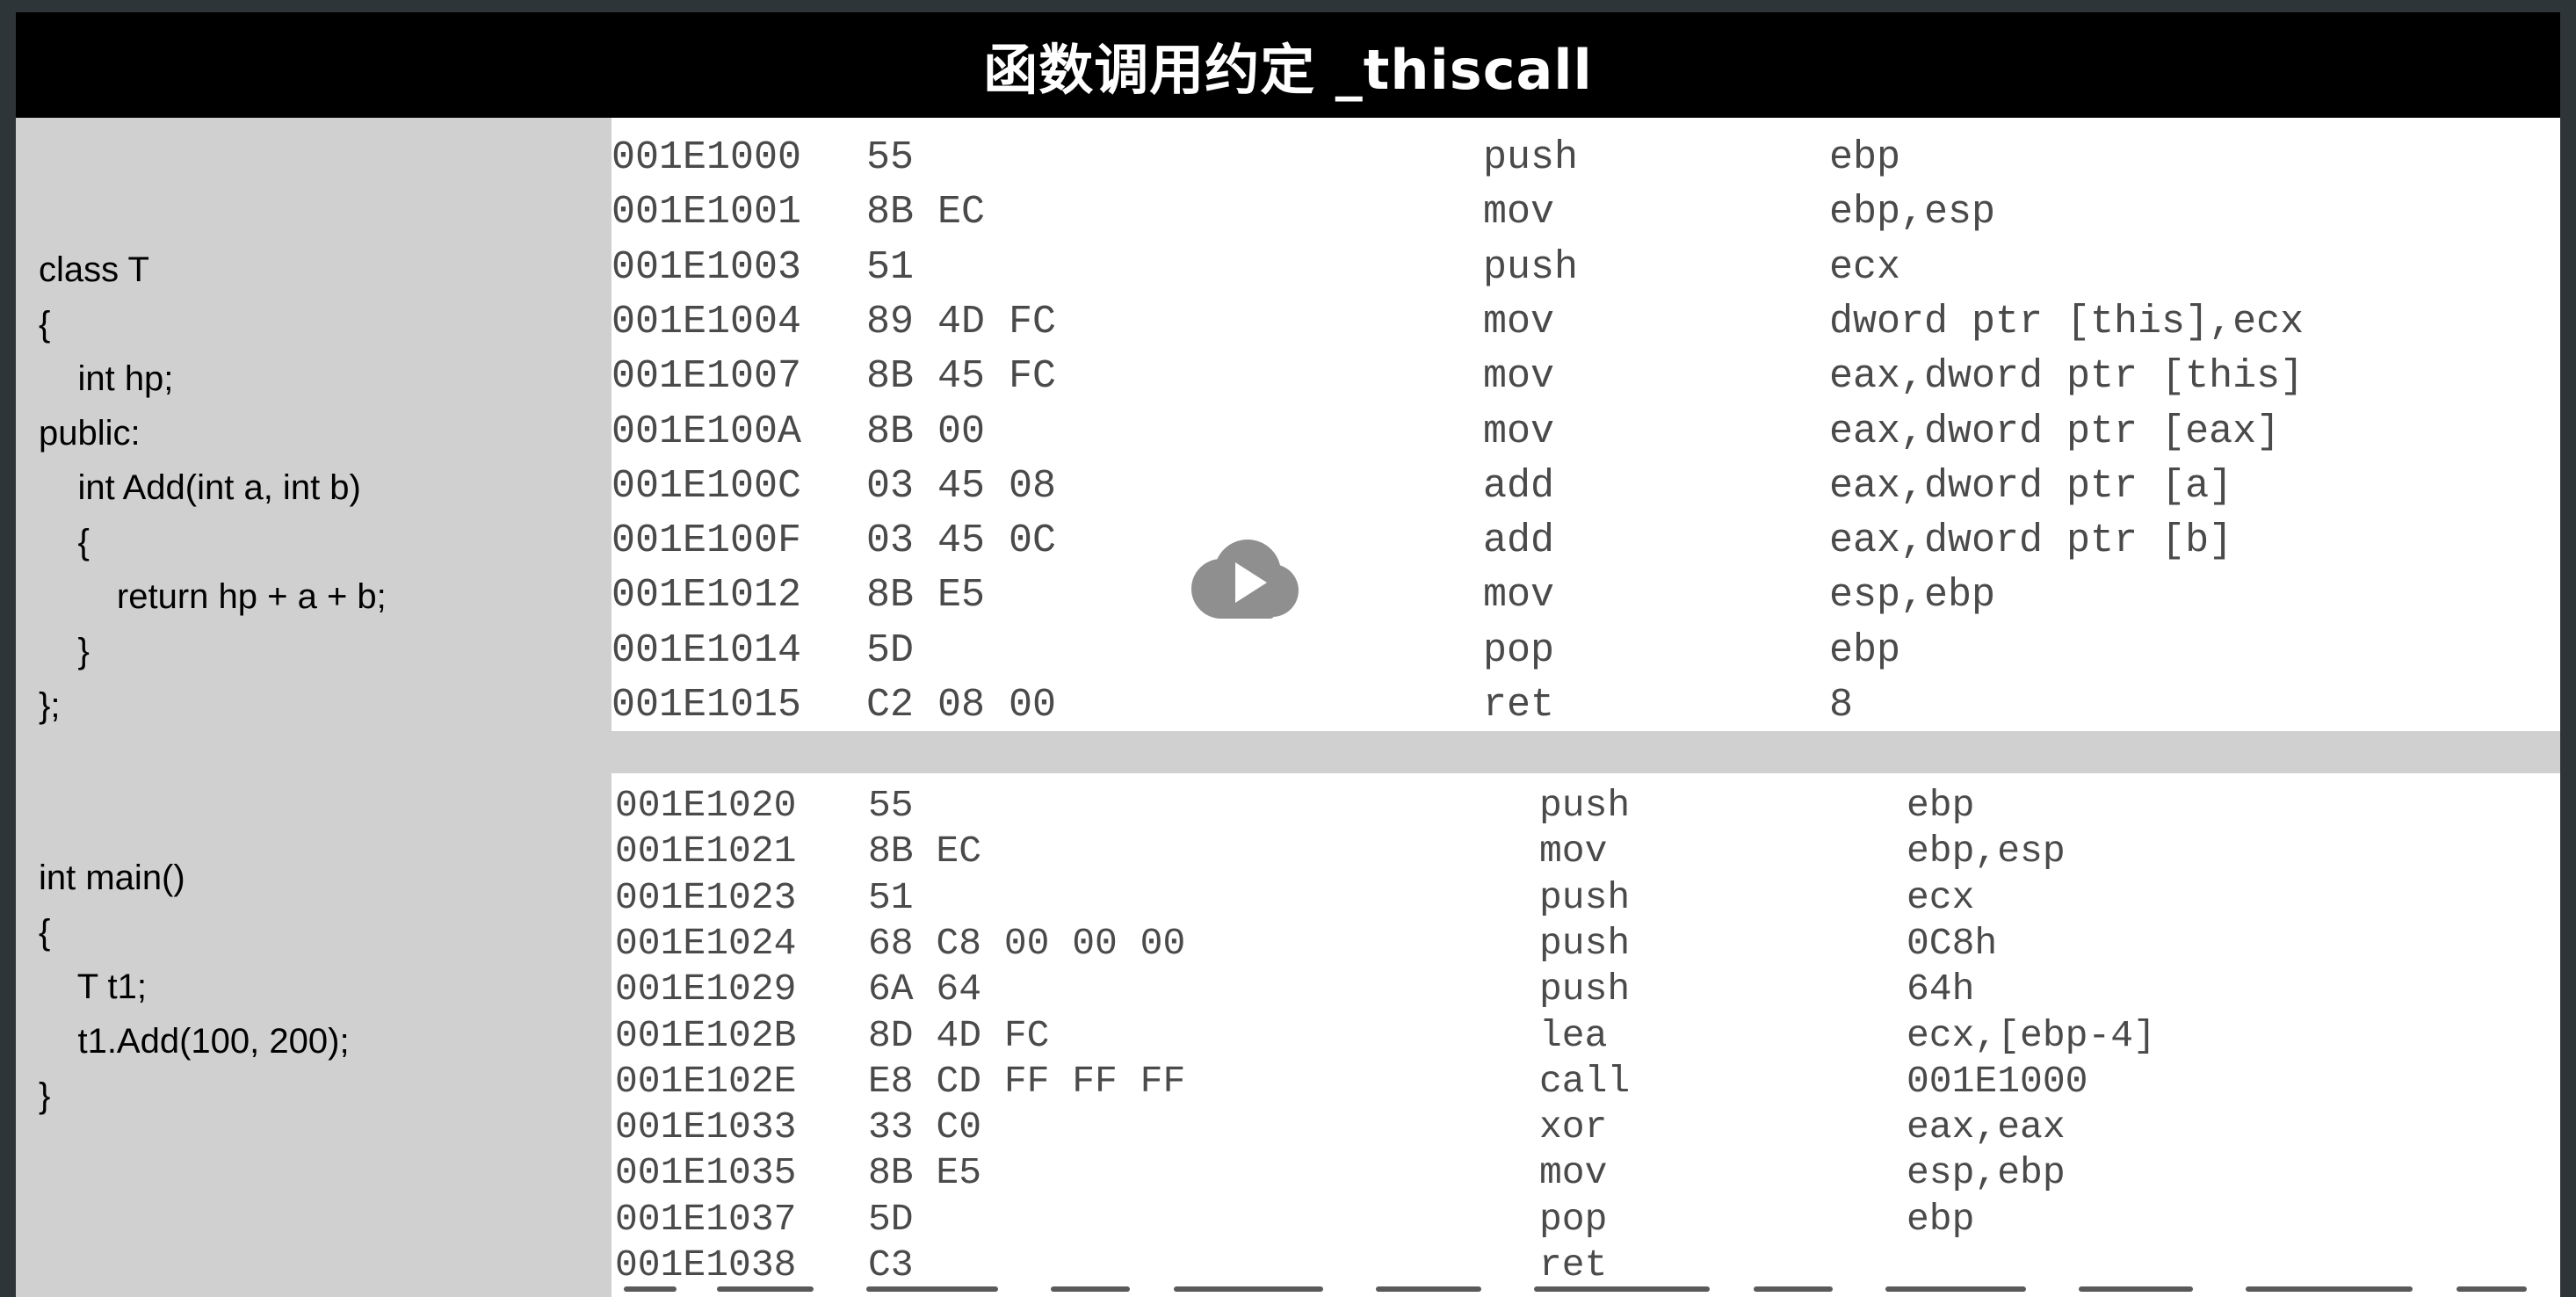  What do you see at coordinates (706, 1219) in the screenshot?
I see `instruction-address: 001E1037` at bounding box center [706, 1219].